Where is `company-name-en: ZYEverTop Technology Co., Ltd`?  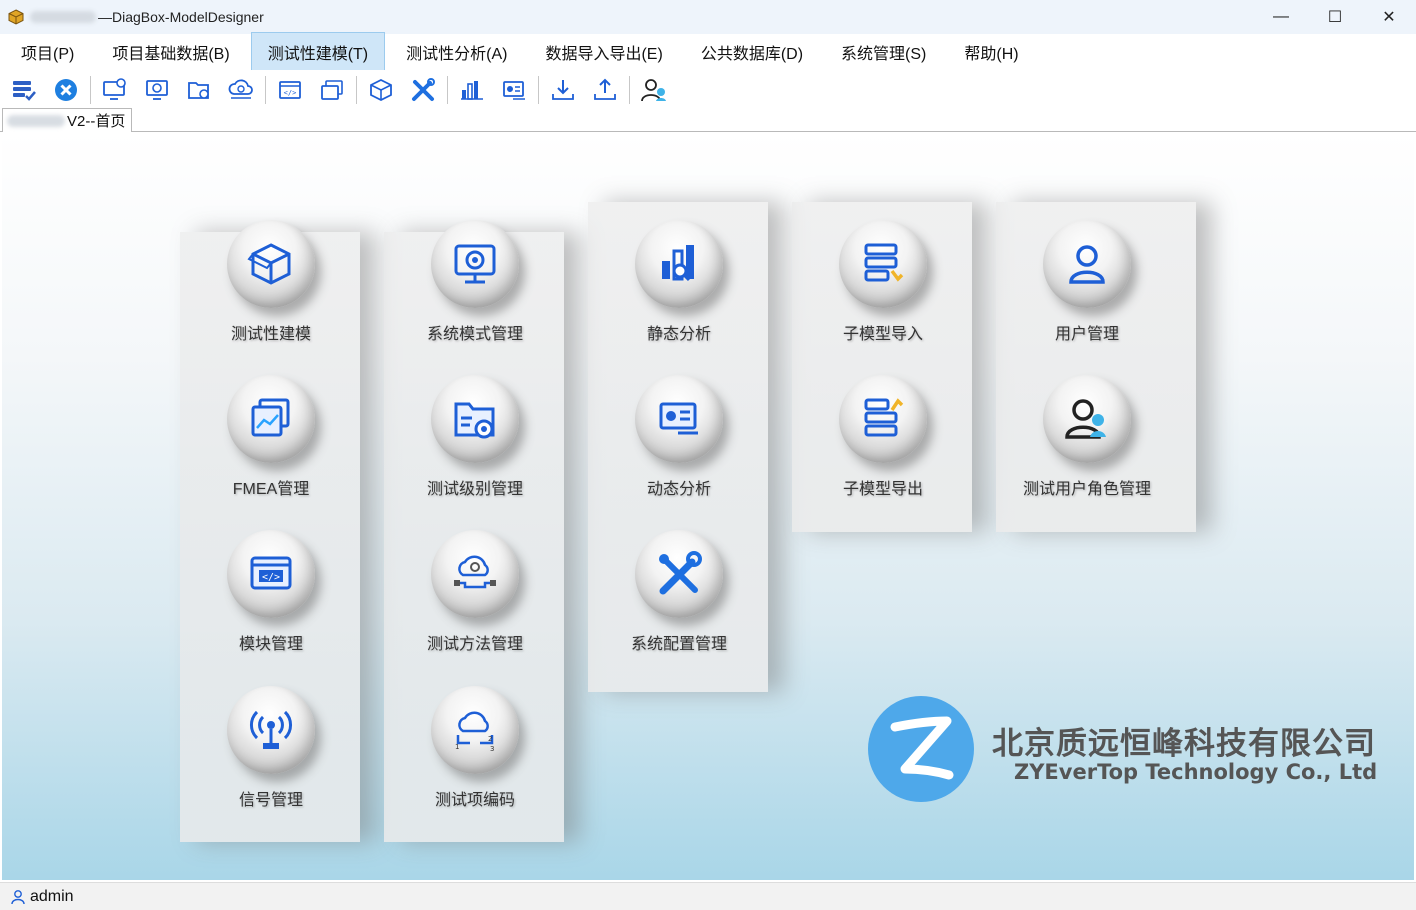
company-name-en: ZYEverTop Technology Co., Ltd is located at coordinates (1196, 772).